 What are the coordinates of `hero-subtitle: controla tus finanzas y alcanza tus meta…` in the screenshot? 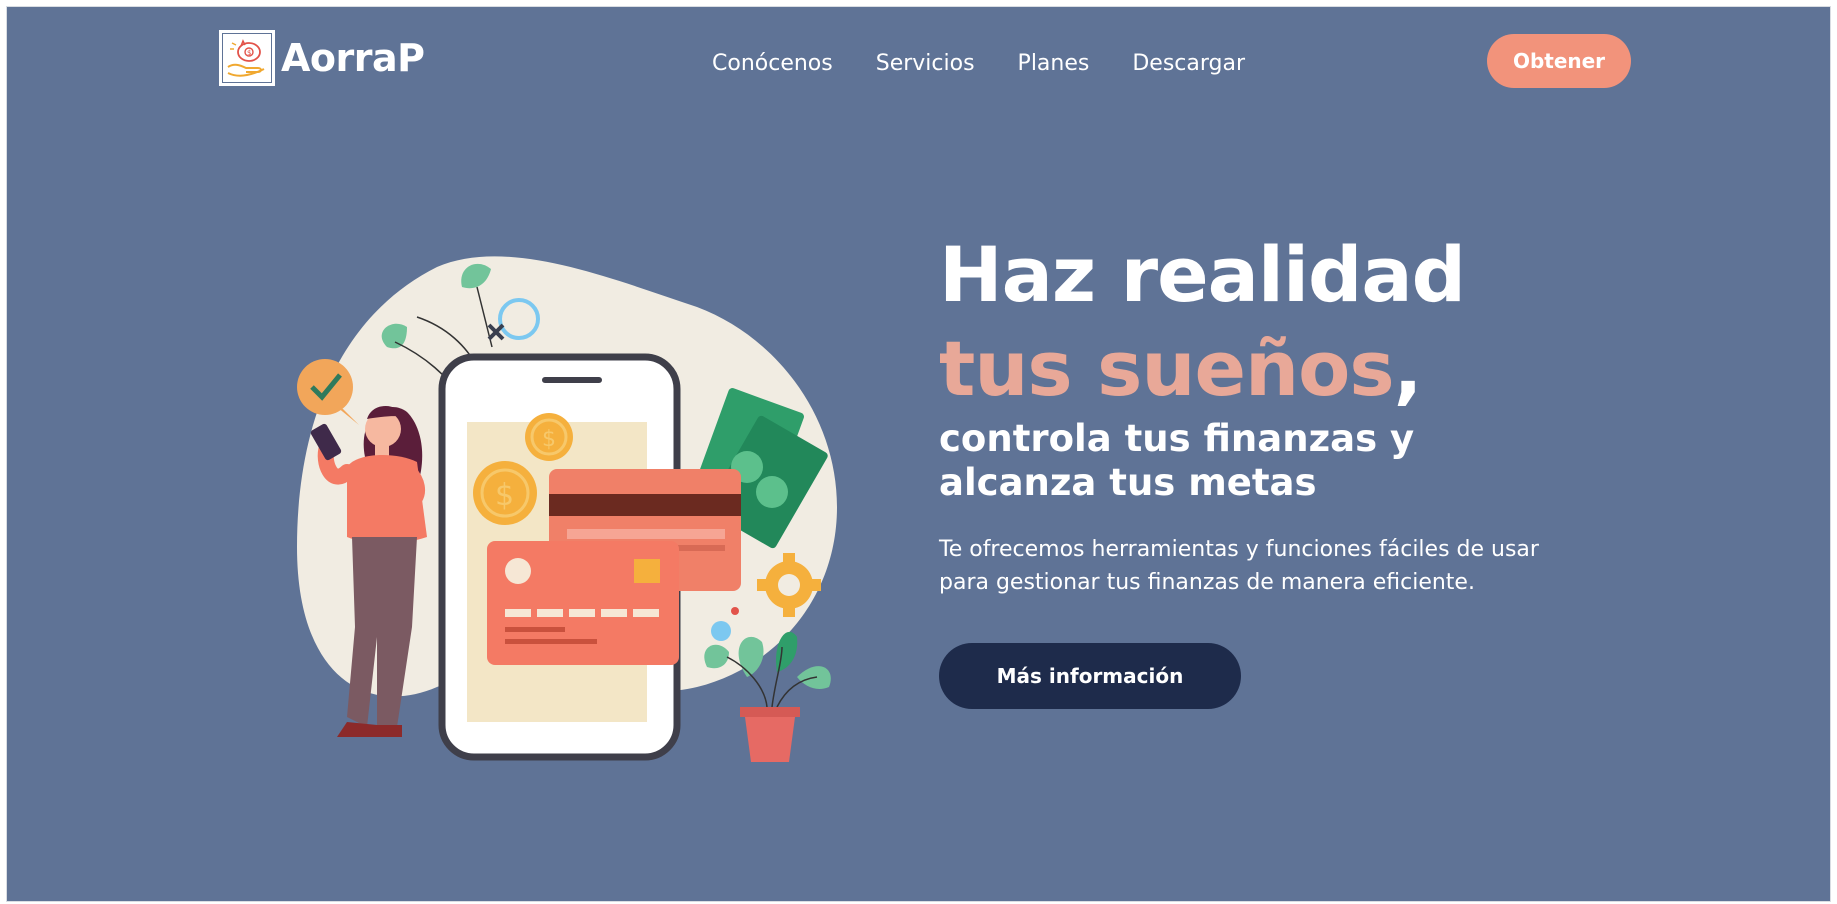 It's located at (1176, 461).